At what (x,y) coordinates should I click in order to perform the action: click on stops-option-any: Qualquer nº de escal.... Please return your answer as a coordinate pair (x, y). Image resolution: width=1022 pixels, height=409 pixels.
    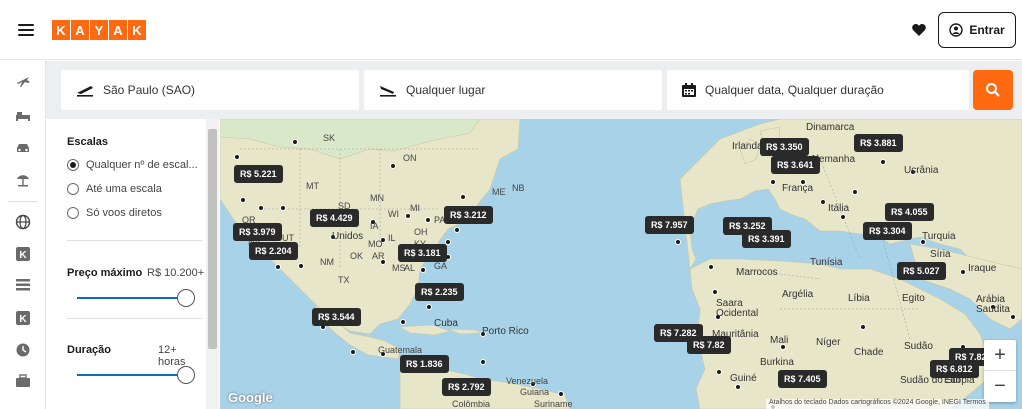
    Looking at the image, I should click on (132, 165).